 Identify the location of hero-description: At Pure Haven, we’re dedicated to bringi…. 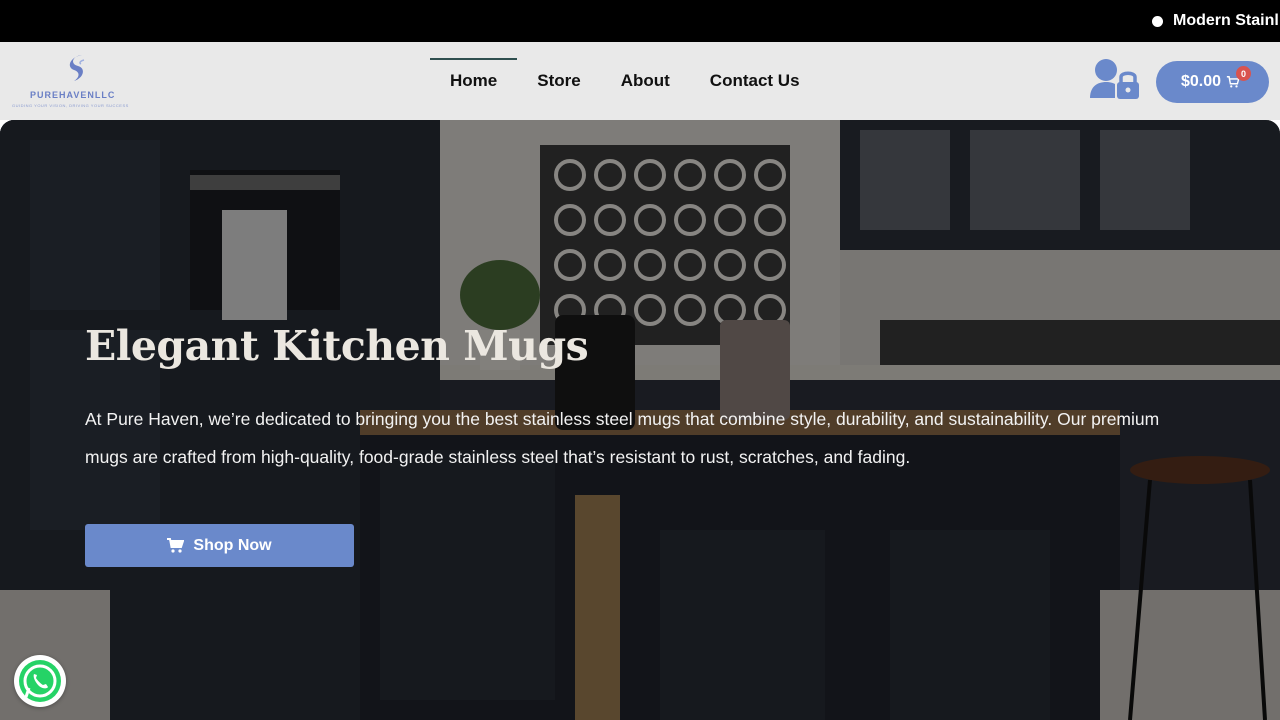
(622, 438).